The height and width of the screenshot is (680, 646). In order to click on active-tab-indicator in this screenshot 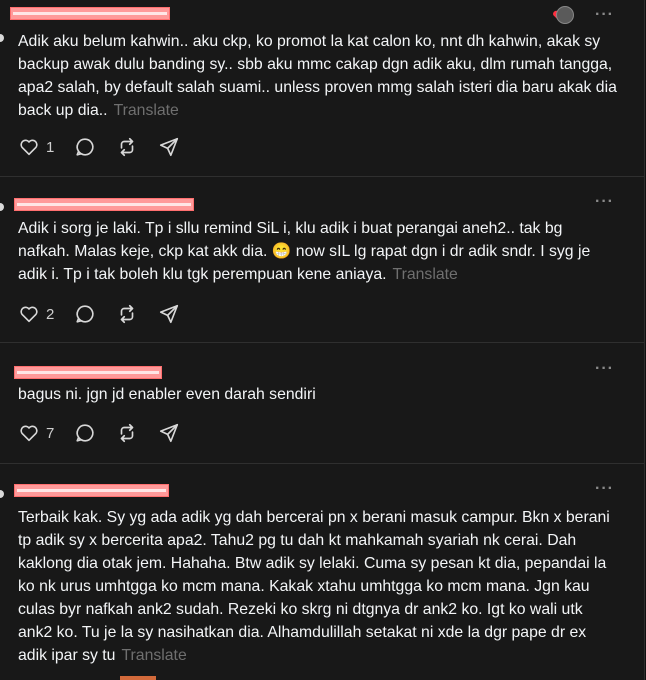, I will do `click(138, 678)`.